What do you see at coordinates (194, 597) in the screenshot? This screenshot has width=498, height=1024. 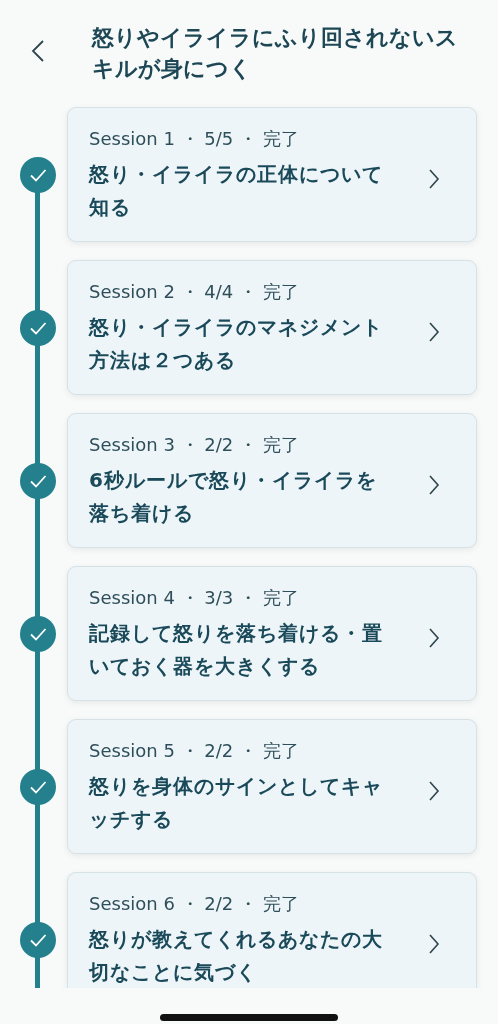 I see `session-meta: Session 4 ・ 3/3 ・ 完了` at bounding box center [194, 597].